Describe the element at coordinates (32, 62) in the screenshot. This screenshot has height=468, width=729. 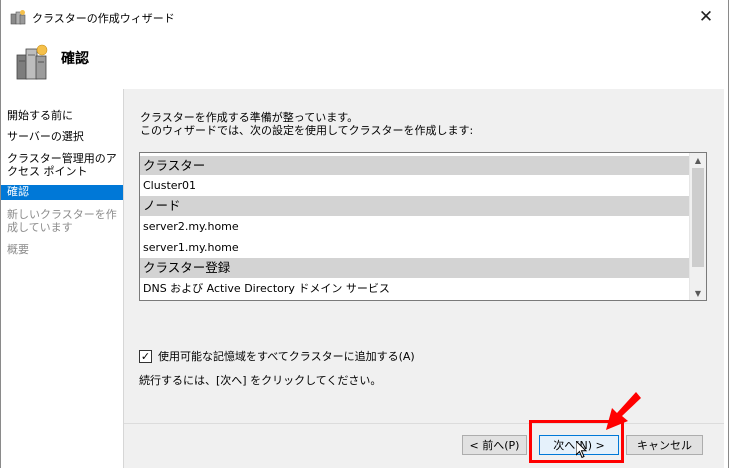
I see `server-cluster-icon` at that location.